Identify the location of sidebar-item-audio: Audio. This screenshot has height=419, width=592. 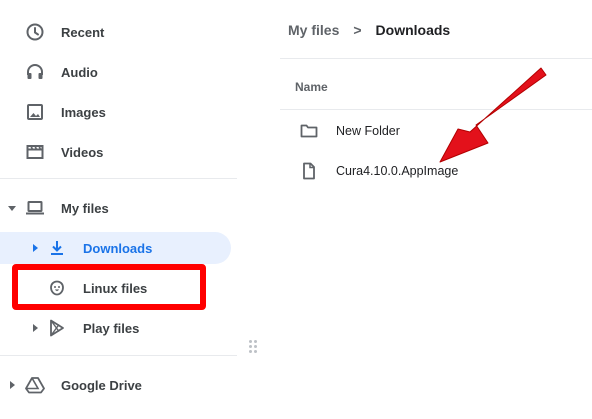
(118, 72).